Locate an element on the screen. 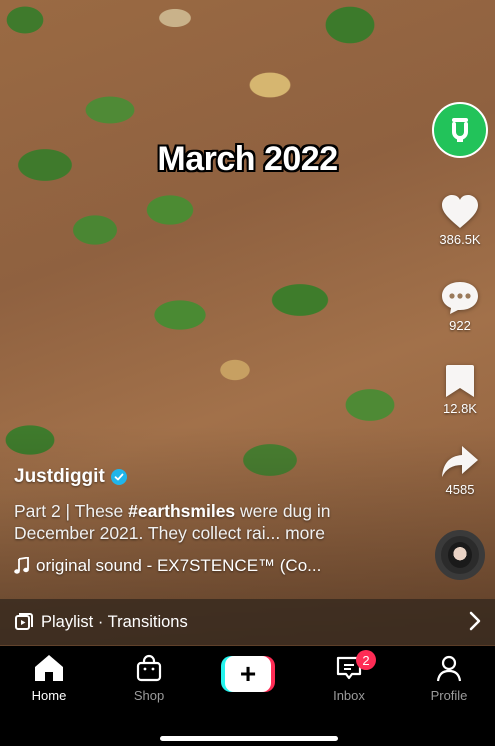 This screenshot has width=495, height=746. music-note-icon is located at coordinates (21, 565).